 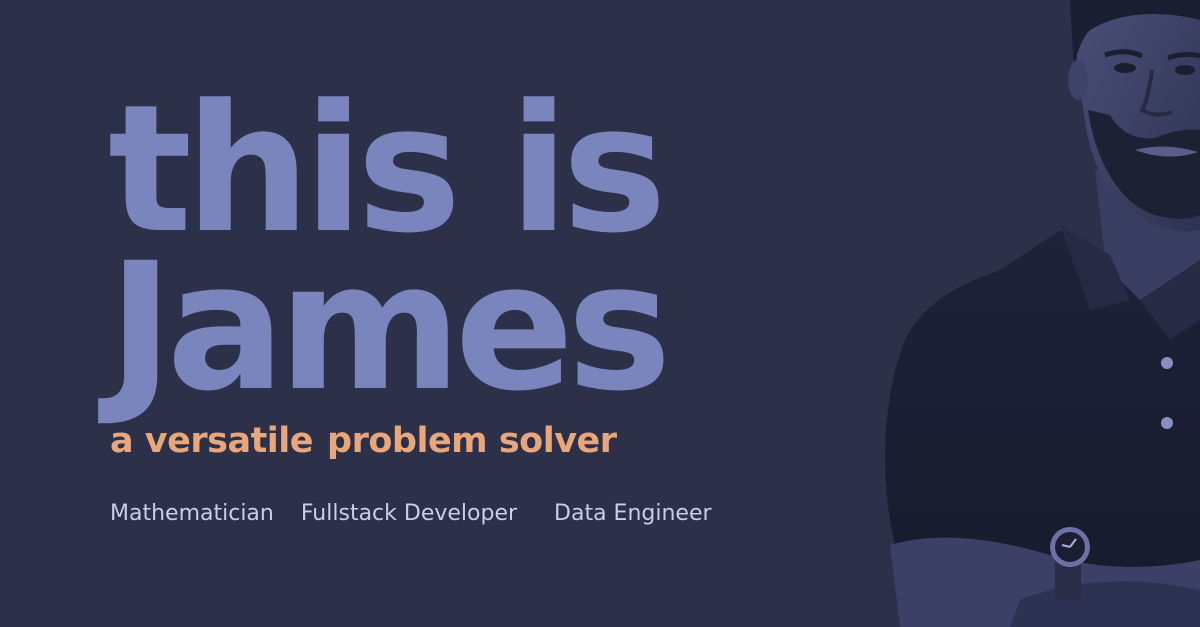 I want to click on role-fullstack-developer: Fullstack Developer, so click(x=409, y=513).